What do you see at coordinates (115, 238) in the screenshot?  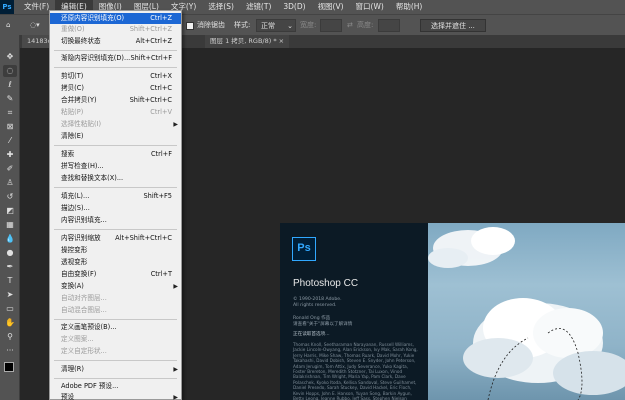 I see `menu-content-aware-scale: 内容识别缩放 Alt+Shift+Ctrl+C` at bounding box center [115, 238].